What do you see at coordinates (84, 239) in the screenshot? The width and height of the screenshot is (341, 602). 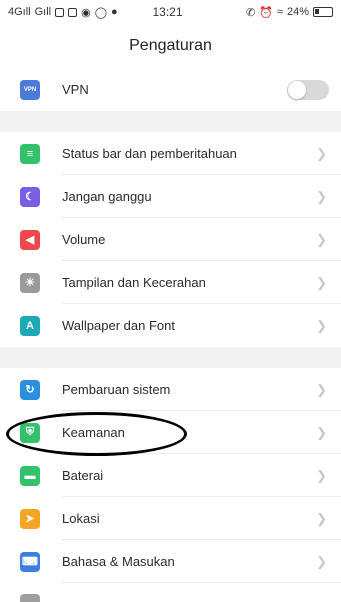 I see `settings-item-label: Volume` at bounding box center [84, 239].